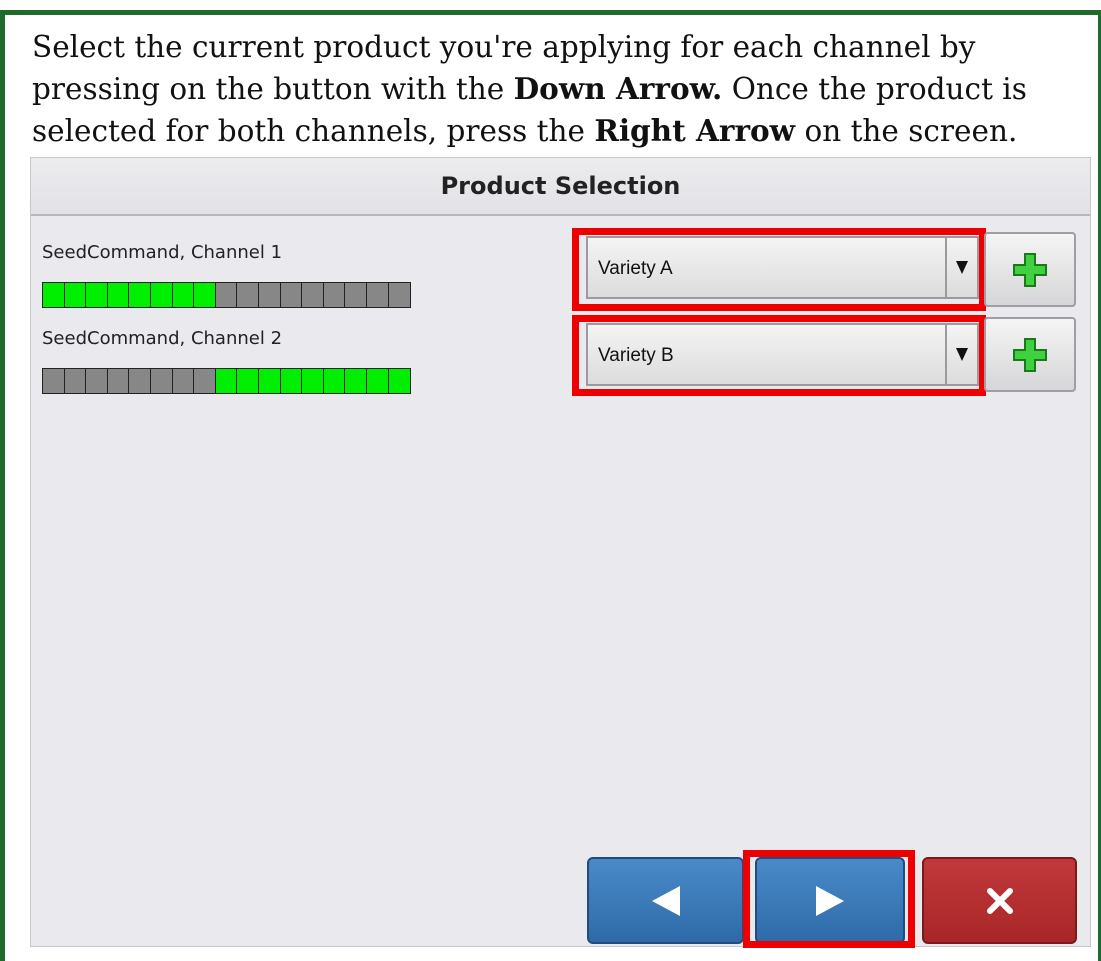  I want to click on channel-1-section-bar, so click(227, 295).